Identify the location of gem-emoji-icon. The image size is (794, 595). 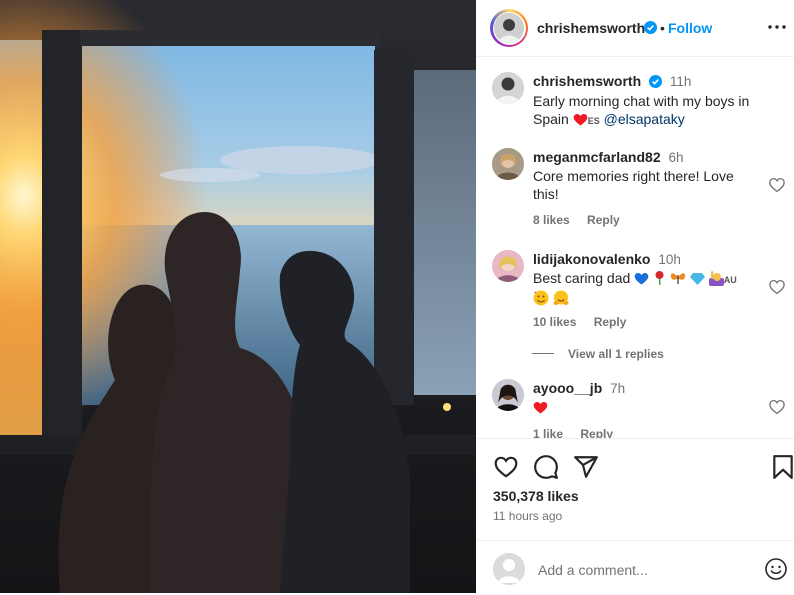
(697, 278).